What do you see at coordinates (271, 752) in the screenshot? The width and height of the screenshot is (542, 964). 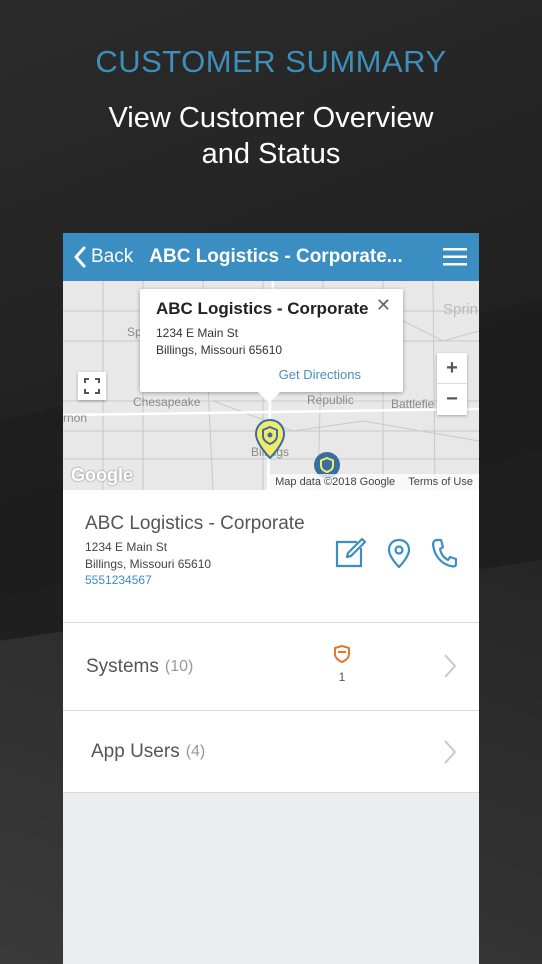 I see `app-users-row: App Users (4)` at bounding box center [271, 752].